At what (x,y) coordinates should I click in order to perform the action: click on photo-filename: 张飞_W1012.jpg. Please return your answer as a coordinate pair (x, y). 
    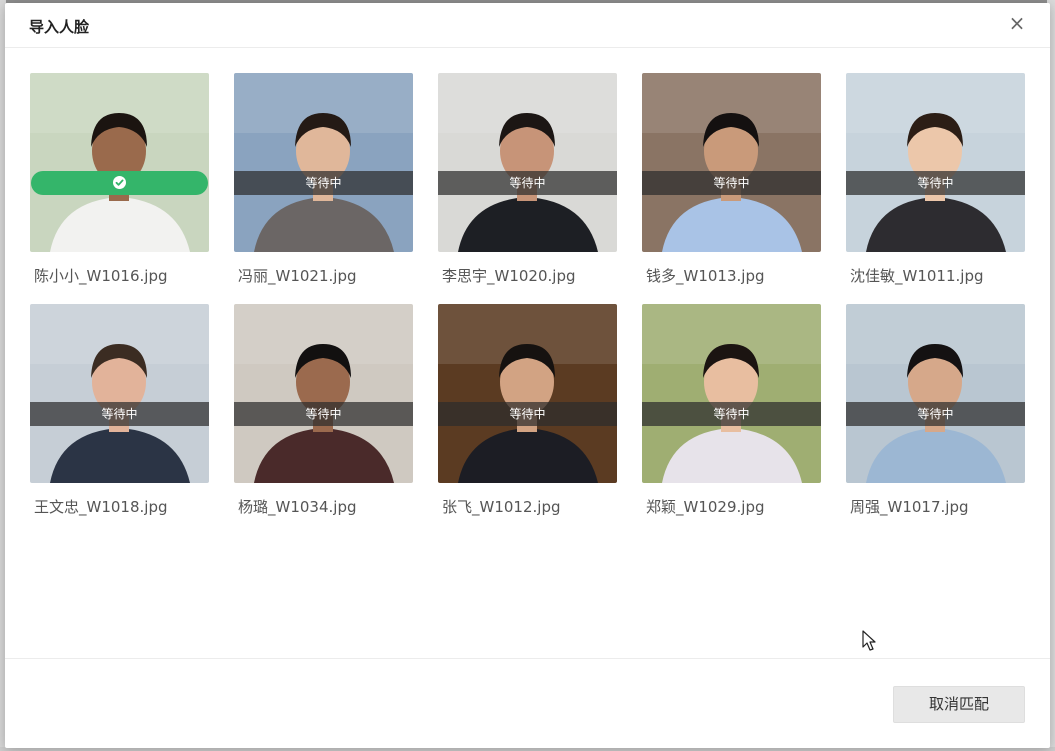
    Looking at the image, I should click on (501, 507).